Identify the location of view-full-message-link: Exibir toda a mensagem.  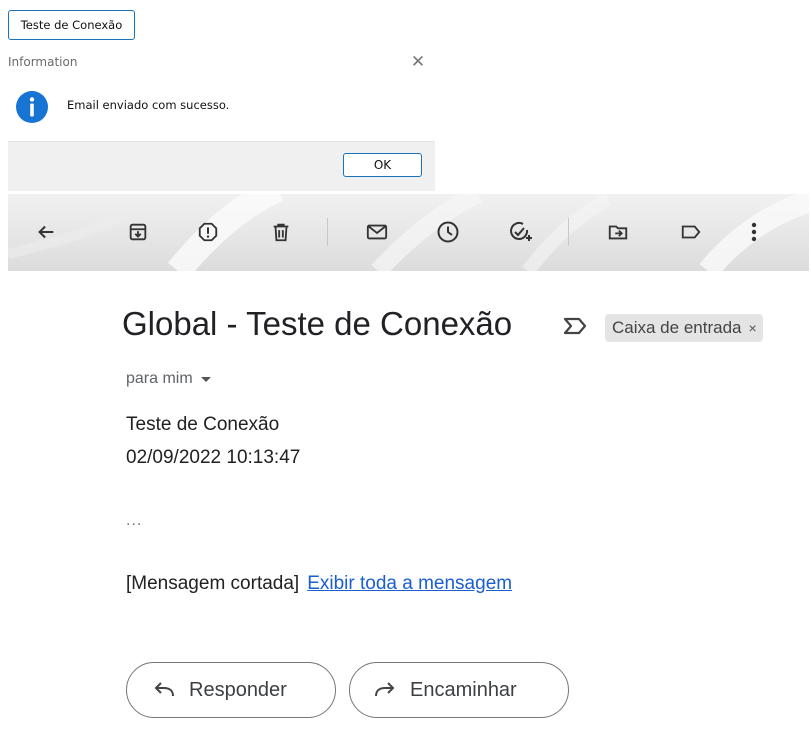
(409, 583).